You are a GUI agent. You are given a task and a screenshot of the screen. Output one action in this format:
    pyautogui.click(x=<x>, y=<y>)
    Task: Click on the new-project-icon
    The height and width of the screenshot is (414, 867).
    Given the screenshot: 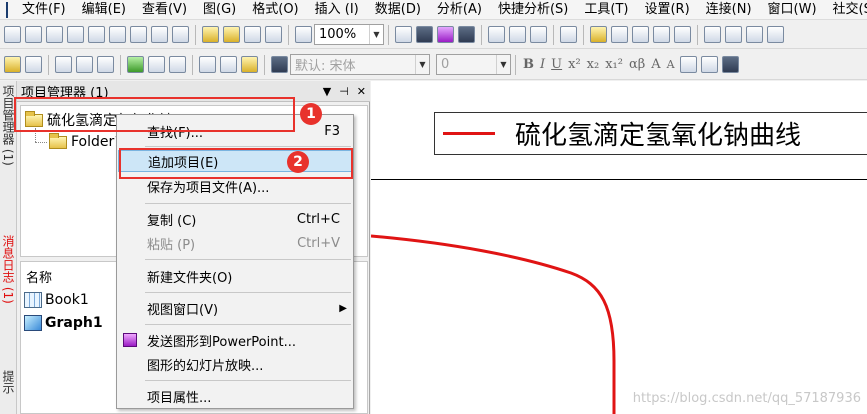 What is the action you would take?
    pyautogui.click(x=12, y=34)
    